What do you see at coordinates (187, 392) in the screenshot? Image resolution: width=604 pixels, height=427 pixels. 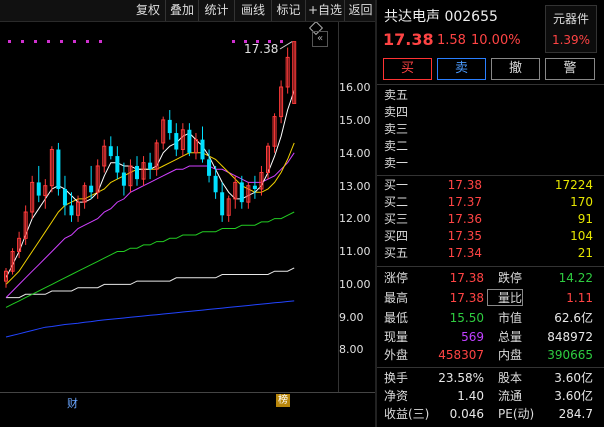 I see `time-axis` at bounding box center [187, 392].